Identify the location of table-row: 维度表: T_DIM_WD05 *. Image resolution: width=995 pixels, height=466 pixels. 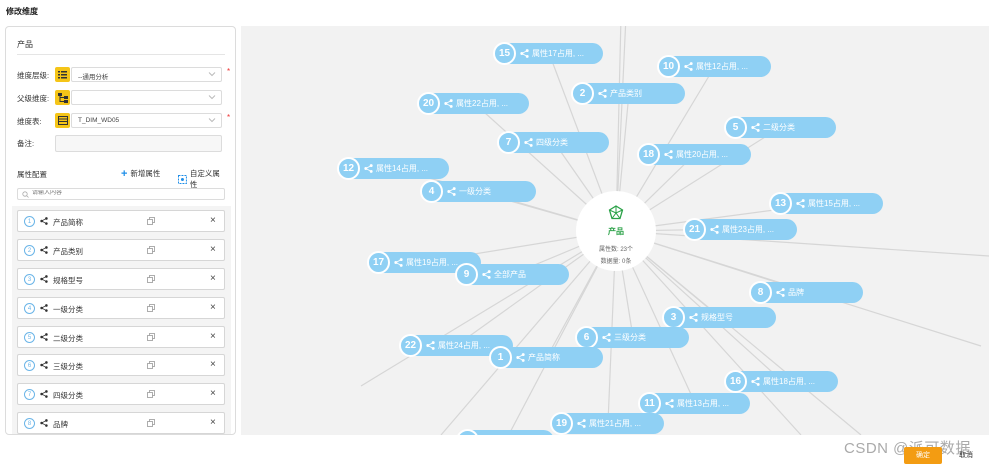
(124, 121).